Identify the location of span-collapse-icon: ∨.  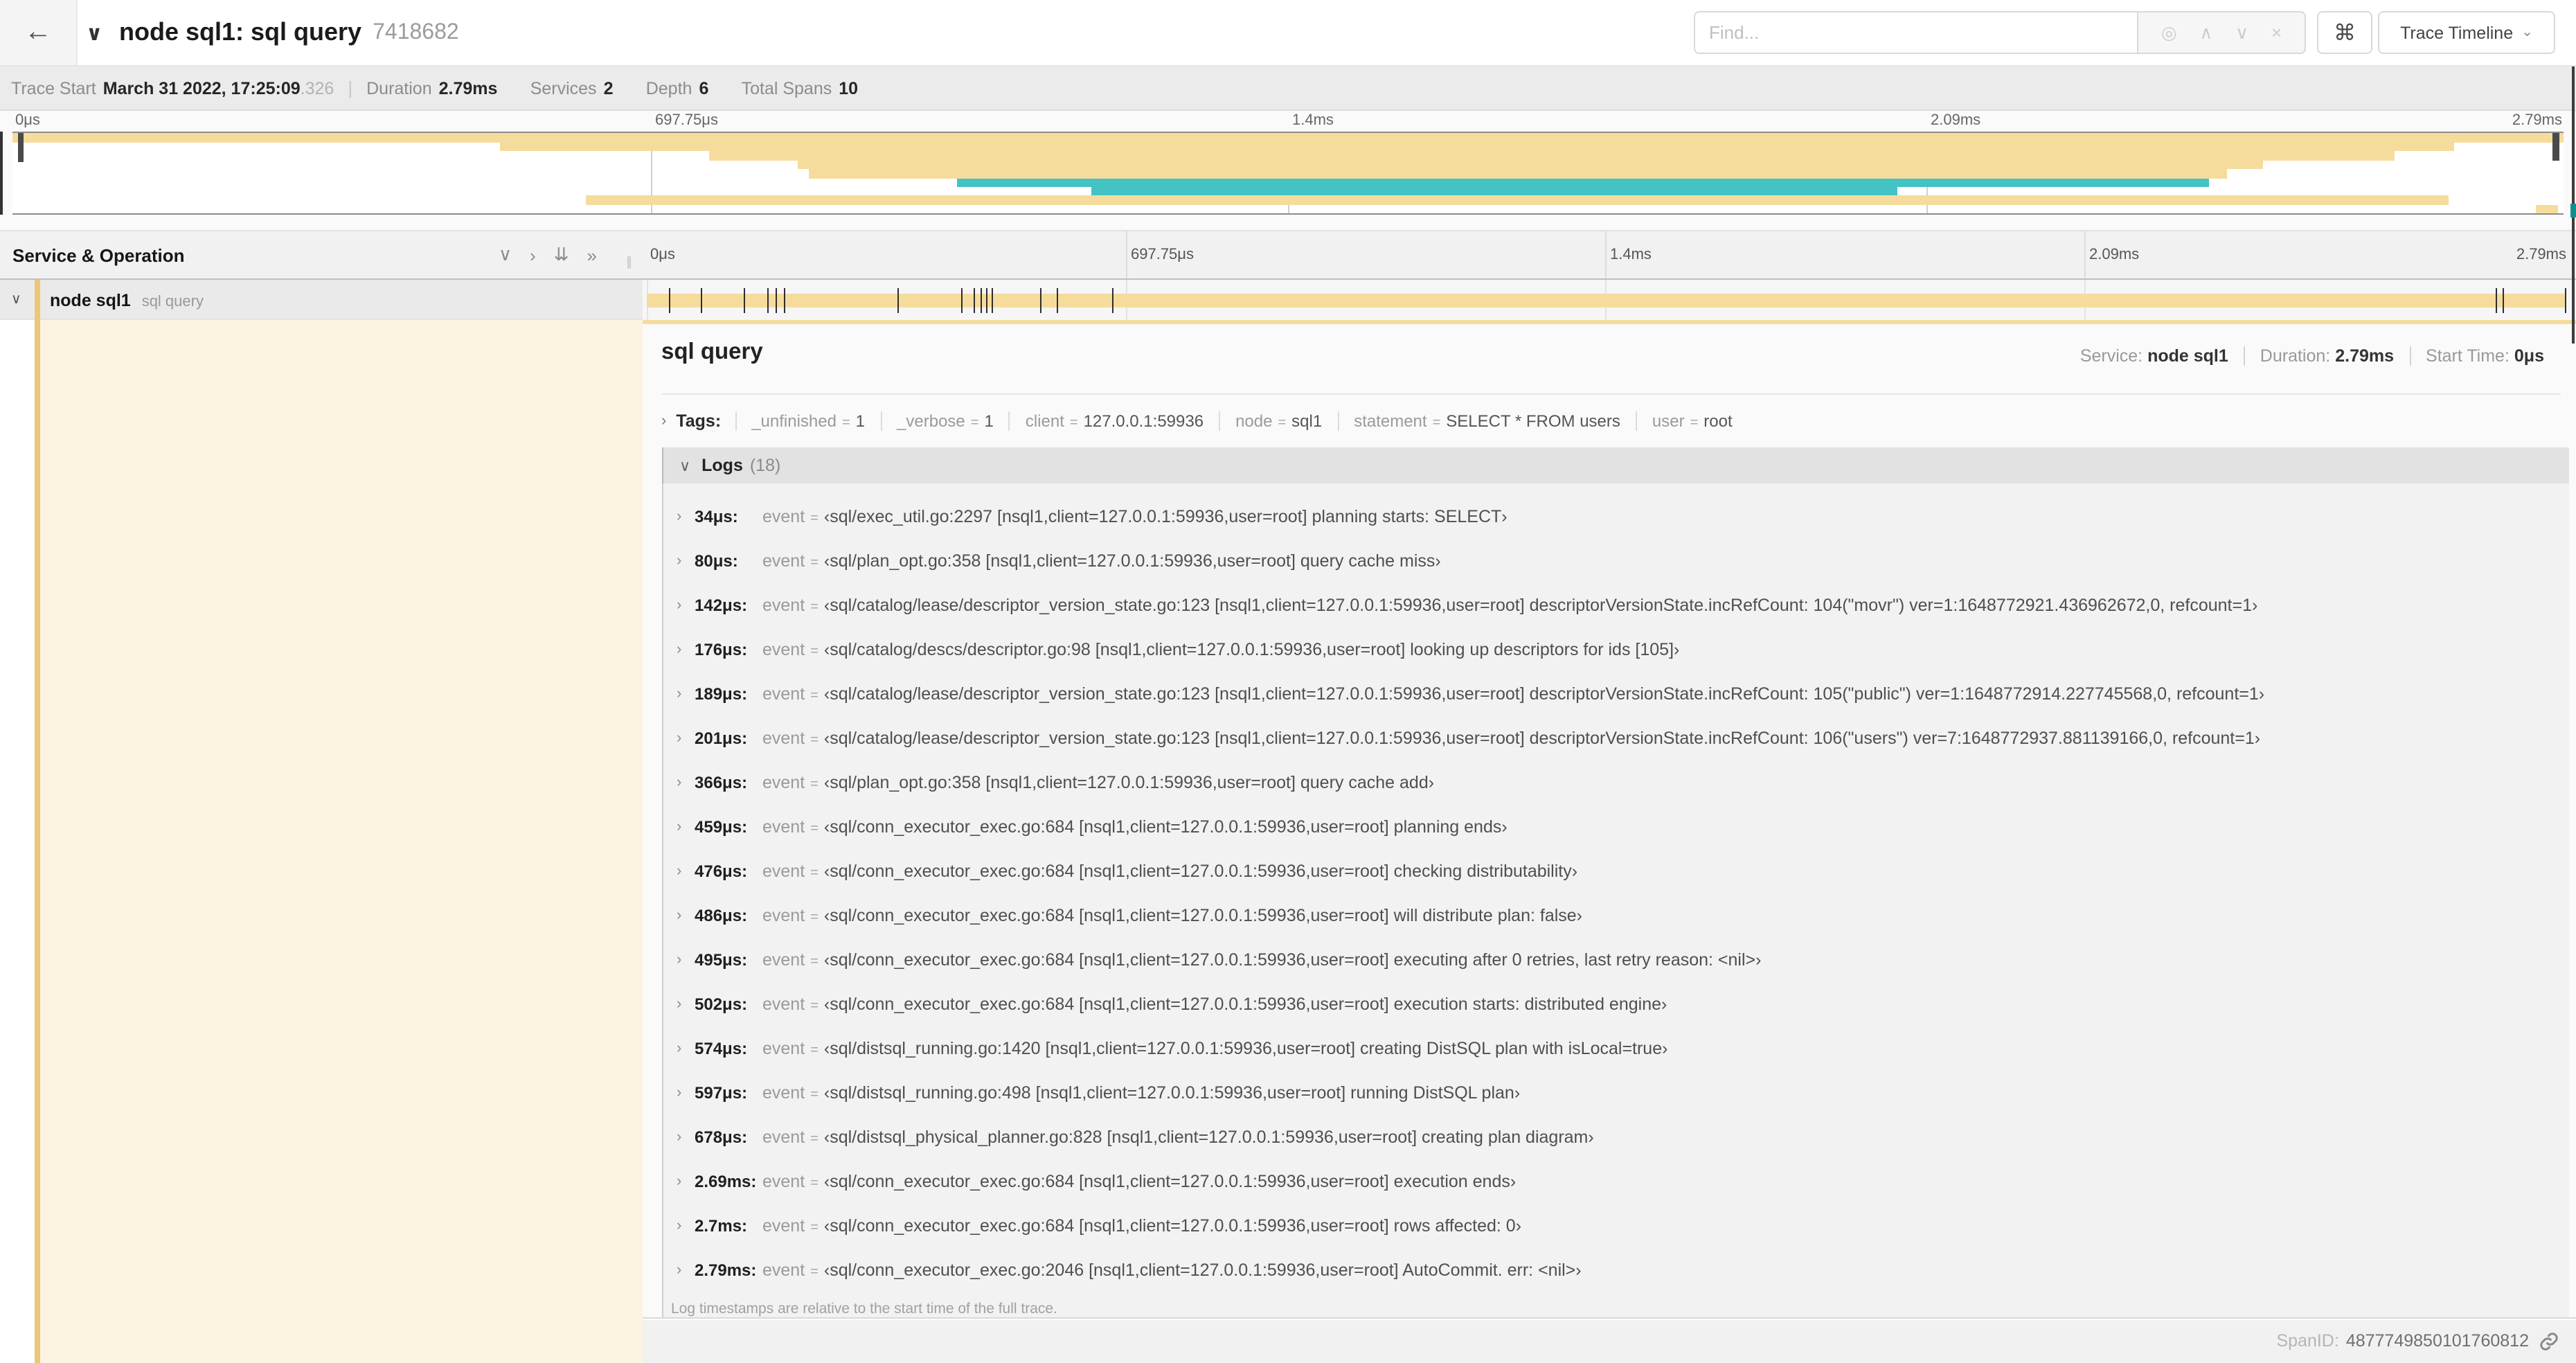
(16, 300).